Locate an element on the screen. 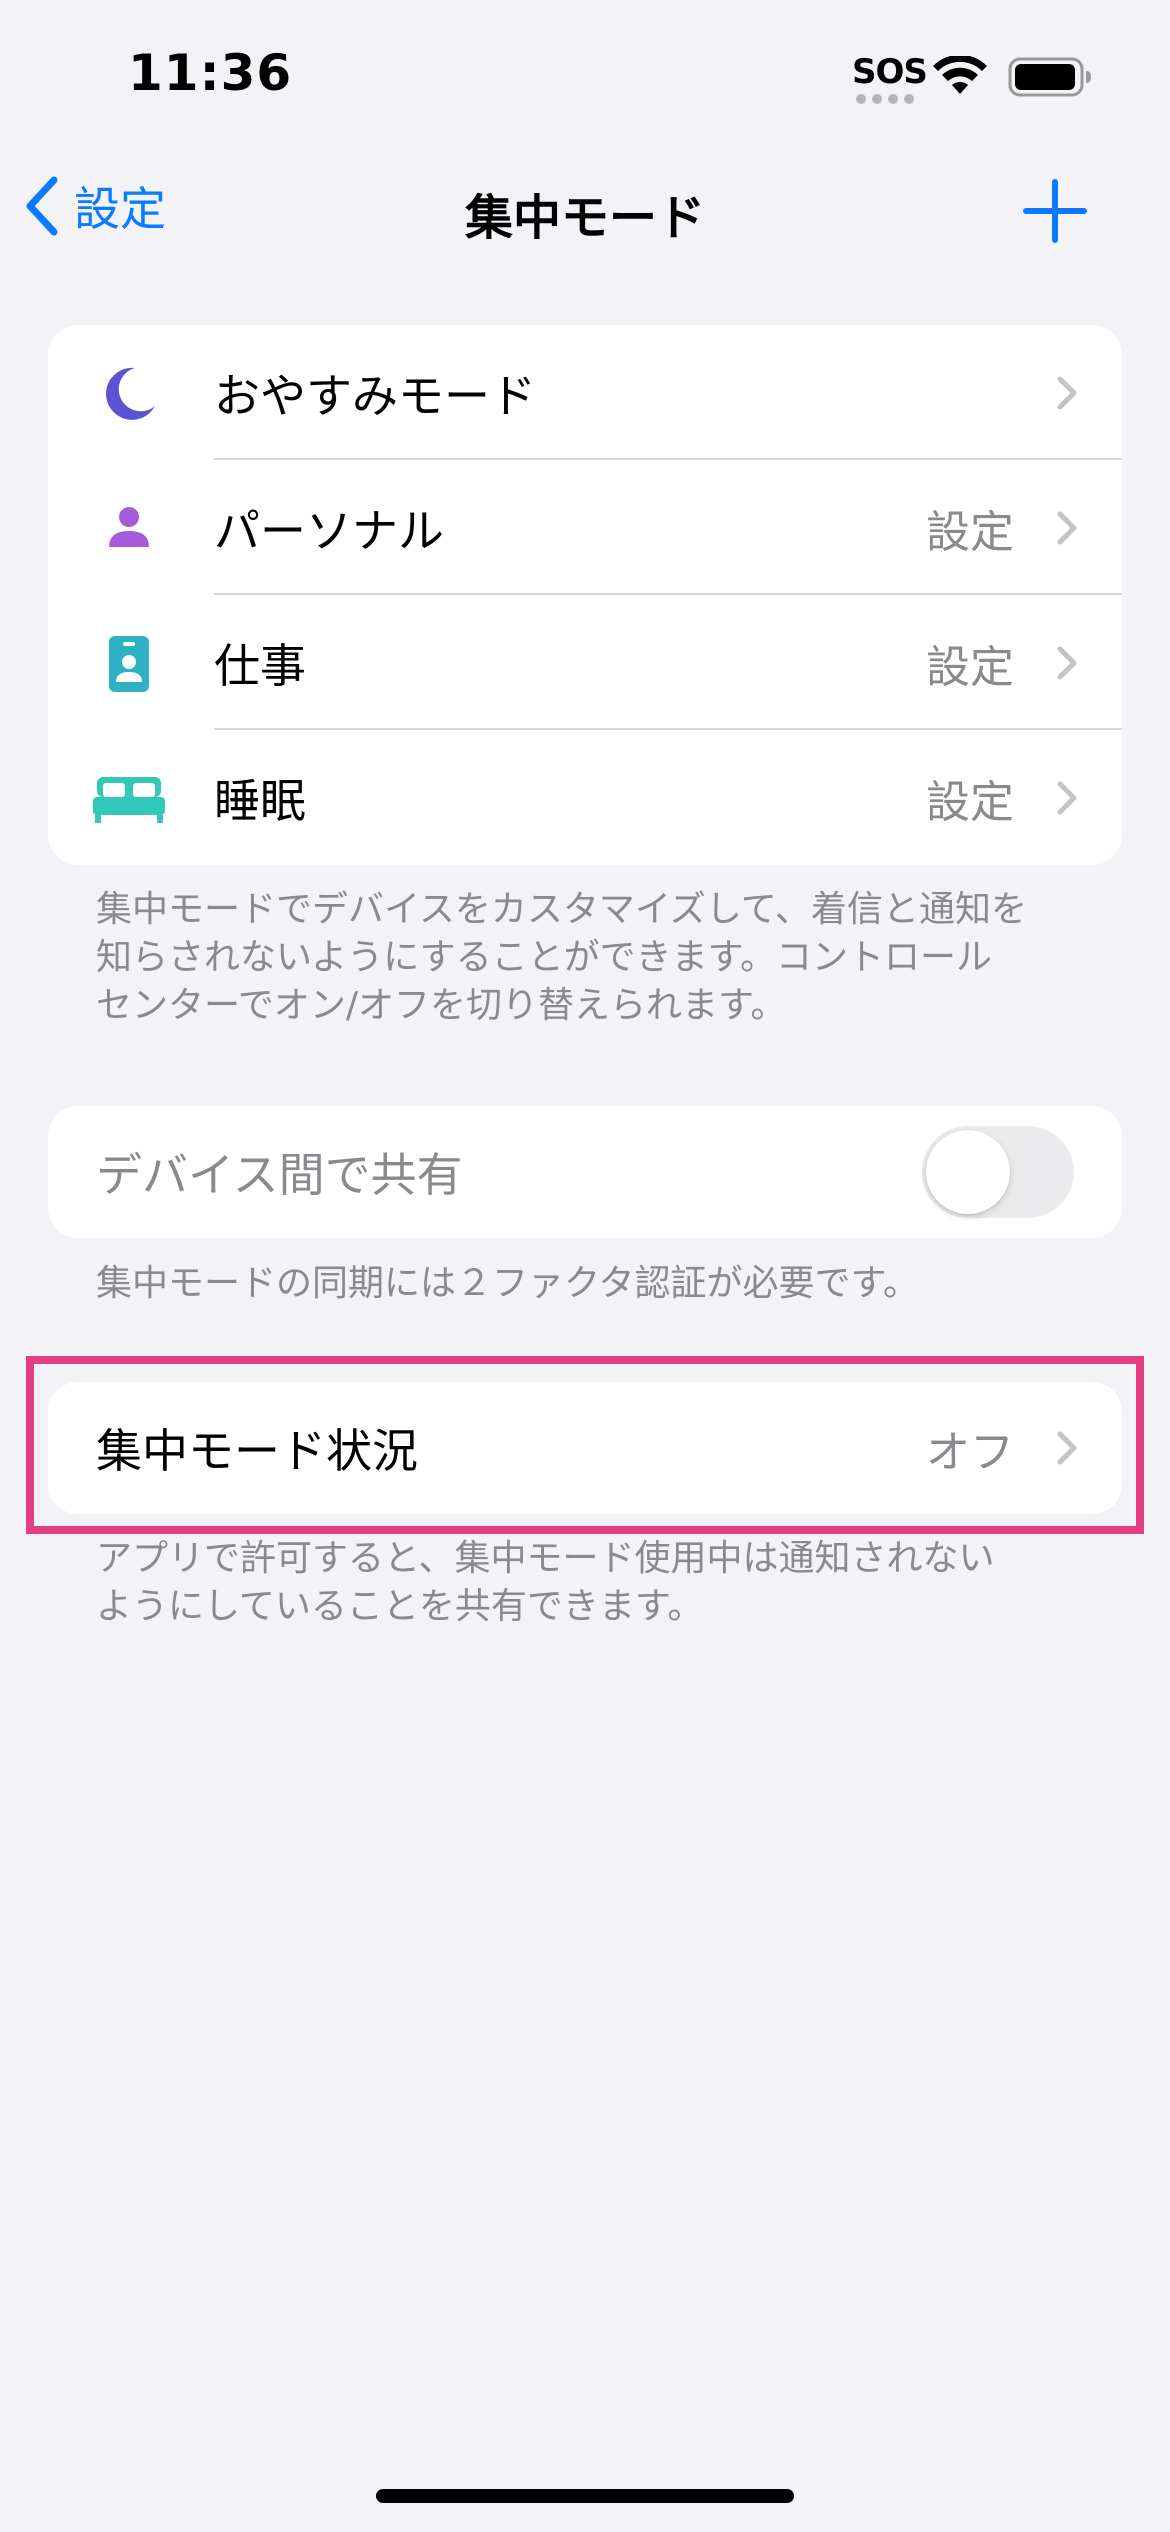  id-badge-icon is located at coordinates (129, 664).